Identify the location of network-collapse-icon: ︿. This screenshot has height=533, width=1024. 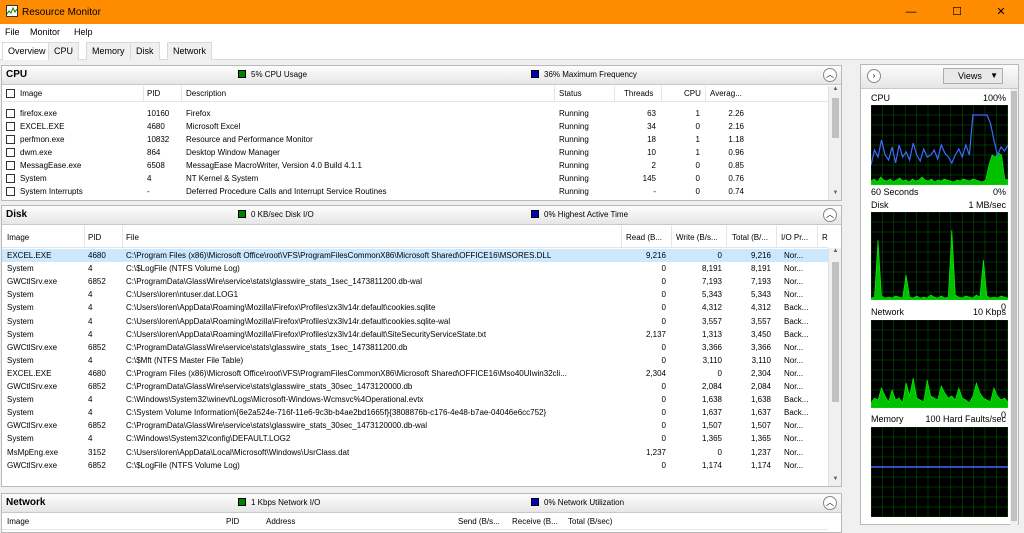
(830, 503).